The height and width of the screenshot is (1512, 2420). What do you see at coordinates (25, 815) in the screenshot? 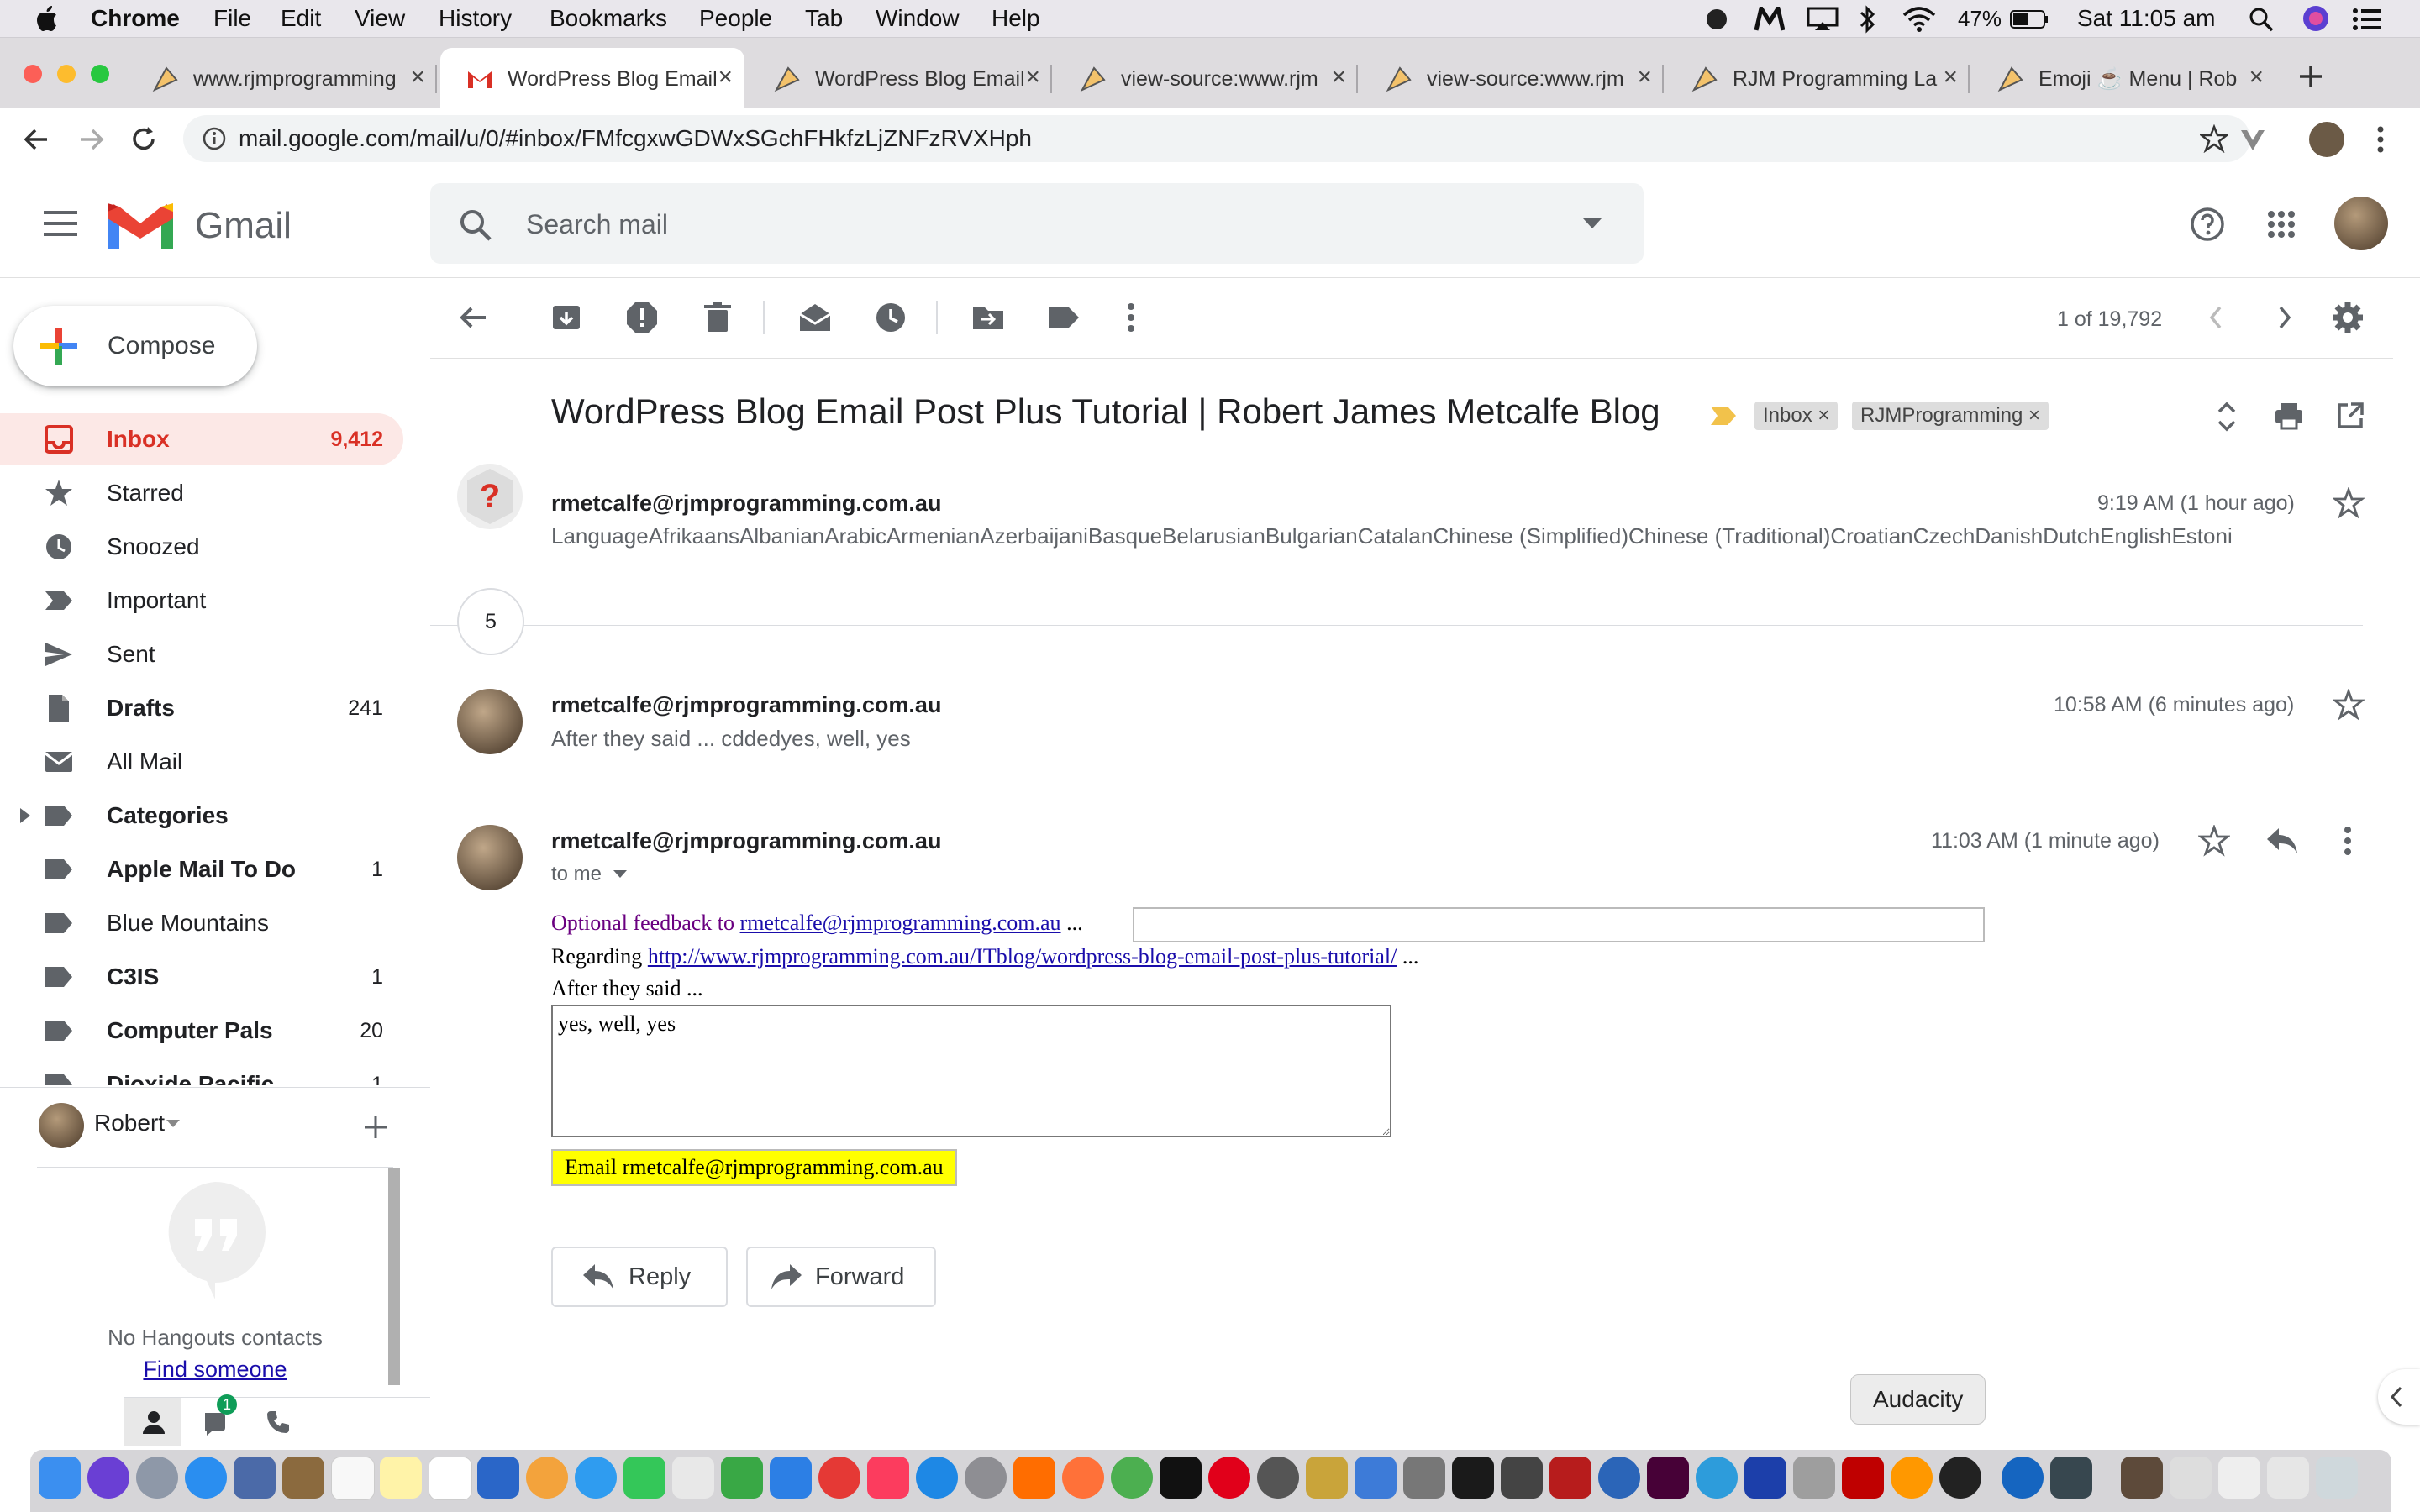
I see `expand-caret-icon` at bounding box center [25, 815].